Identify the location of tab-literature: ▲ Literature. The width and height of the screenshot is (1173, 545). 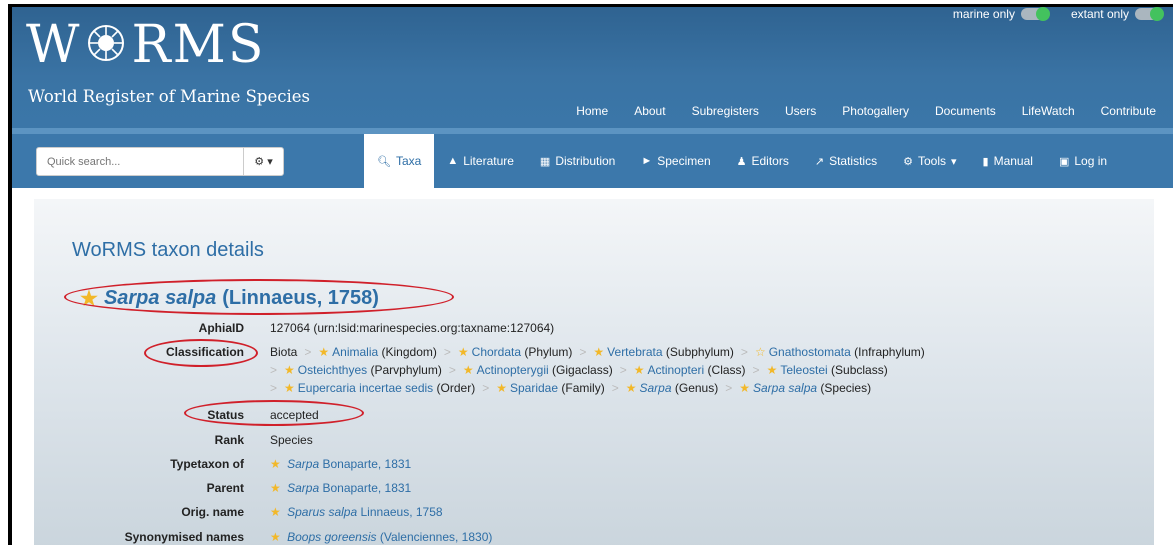
(480, 161).